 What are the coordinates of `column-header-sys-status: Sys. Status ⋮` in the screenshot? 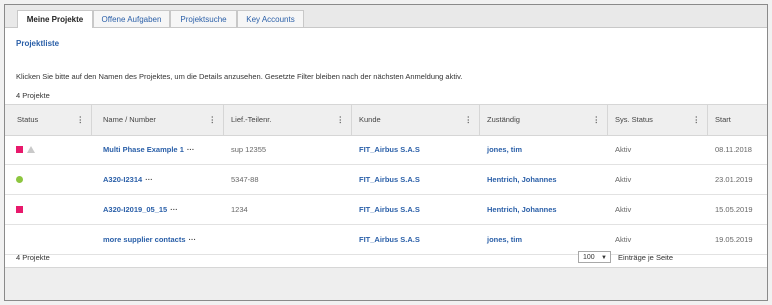 It's located at (658, 120).